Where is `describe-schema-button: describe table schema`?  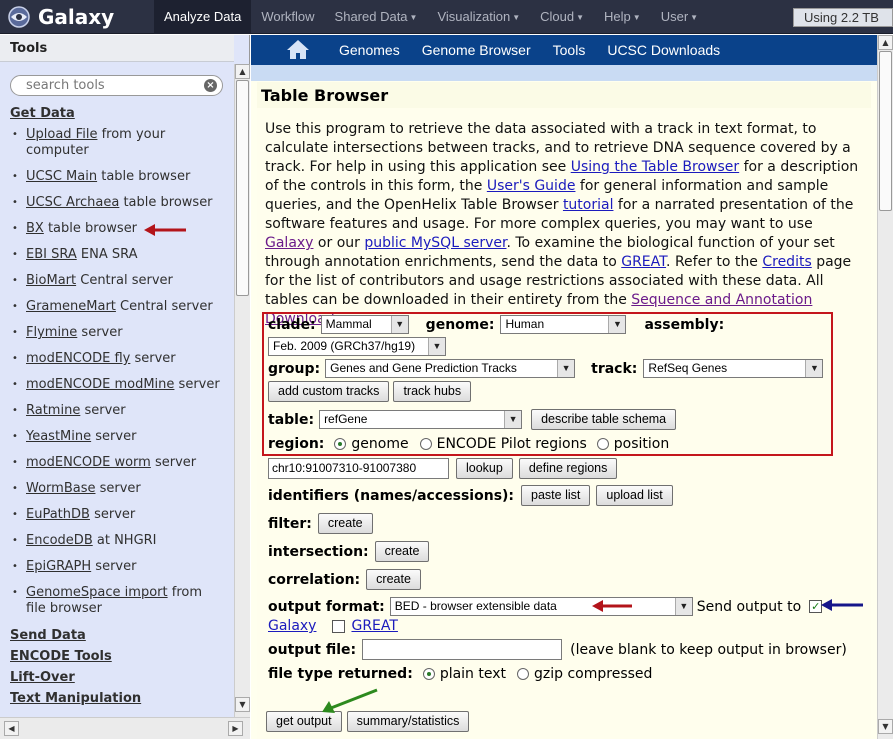 describe-schema-button: describe table schema is located at coordinates (604, 419).